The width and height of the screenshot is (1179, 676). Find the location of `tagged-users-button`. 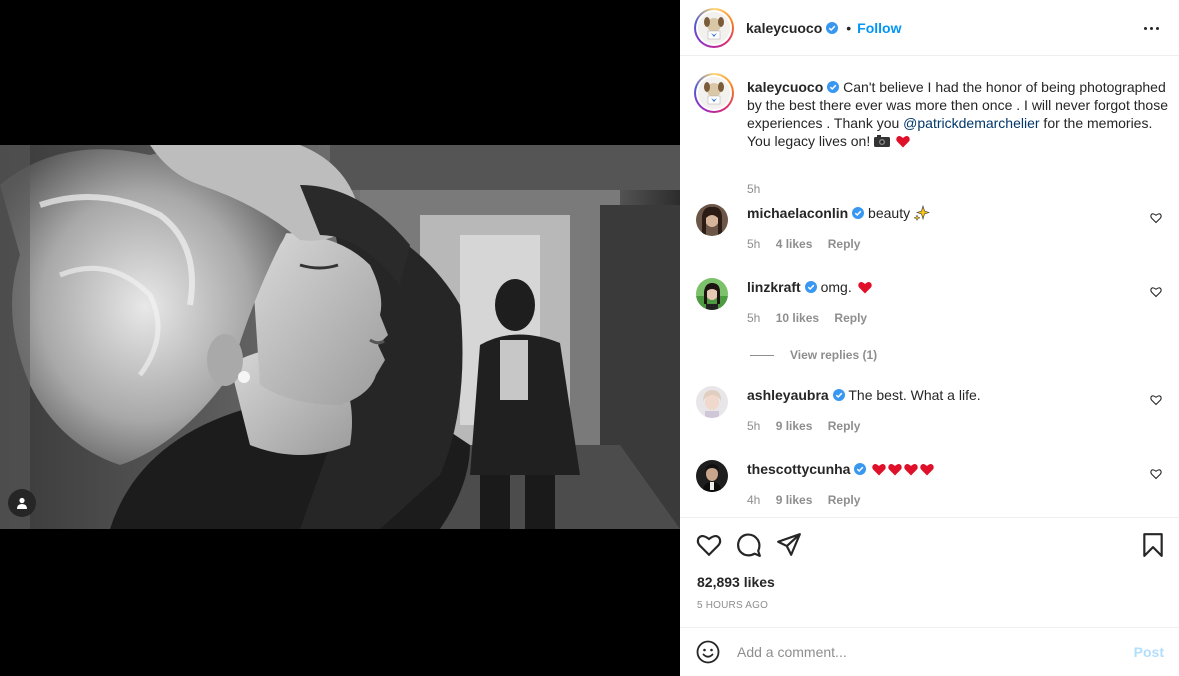

tagged-users-button is located at coordinates (22, 503).